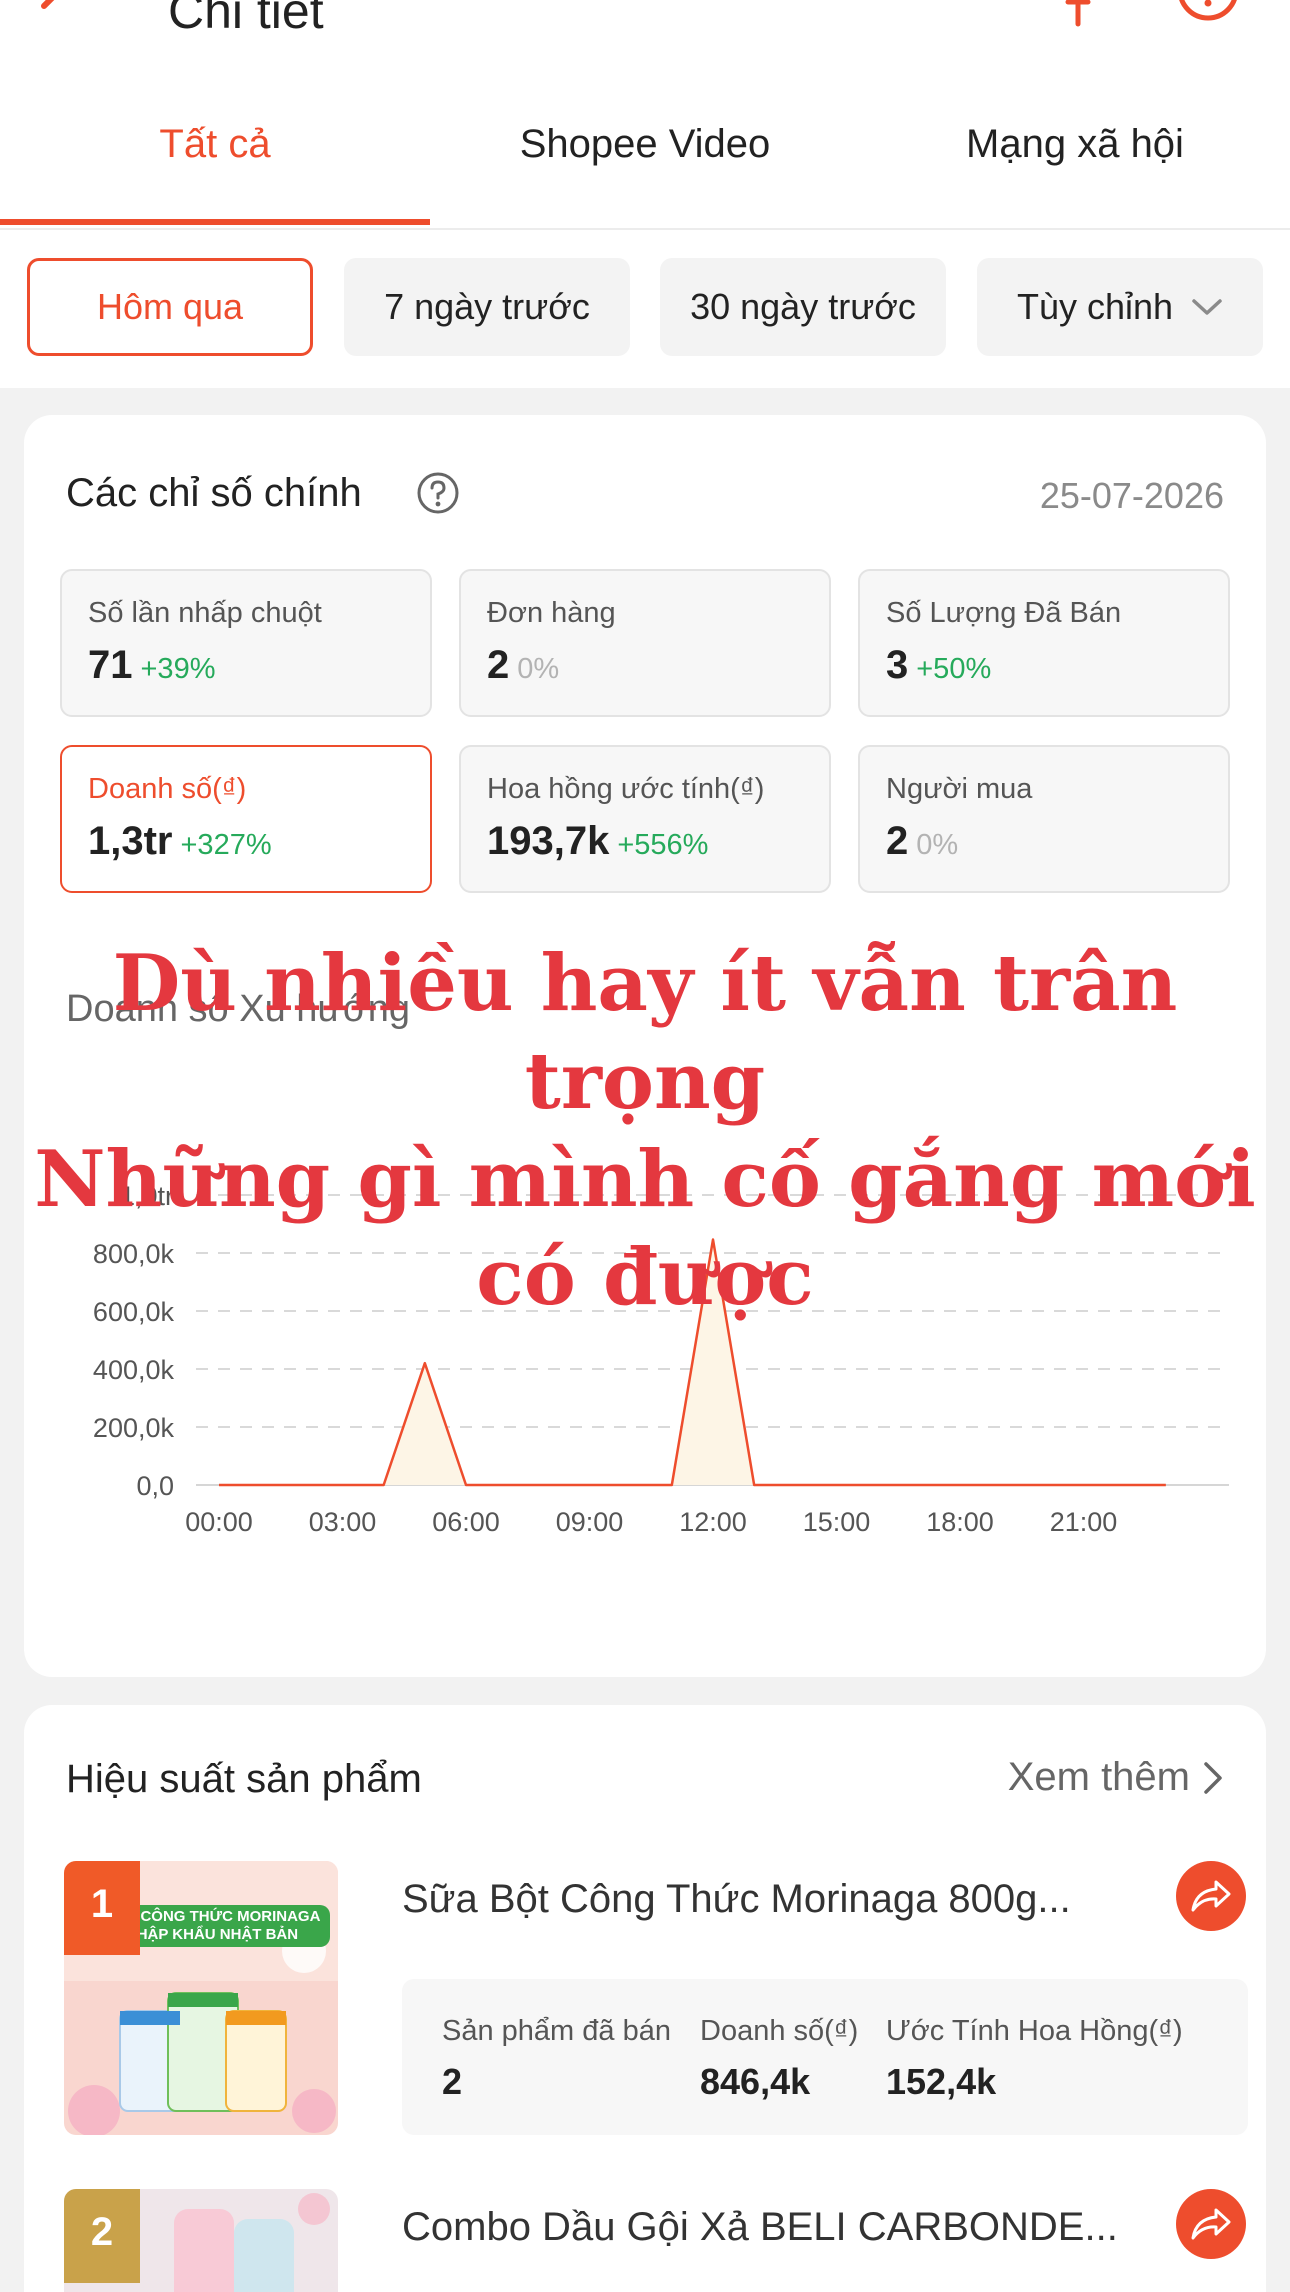 The image size is (1290, 2292). Describe the element at coordinates (110, 665) in the screenshot. I see `metric-value: 71` at that location.